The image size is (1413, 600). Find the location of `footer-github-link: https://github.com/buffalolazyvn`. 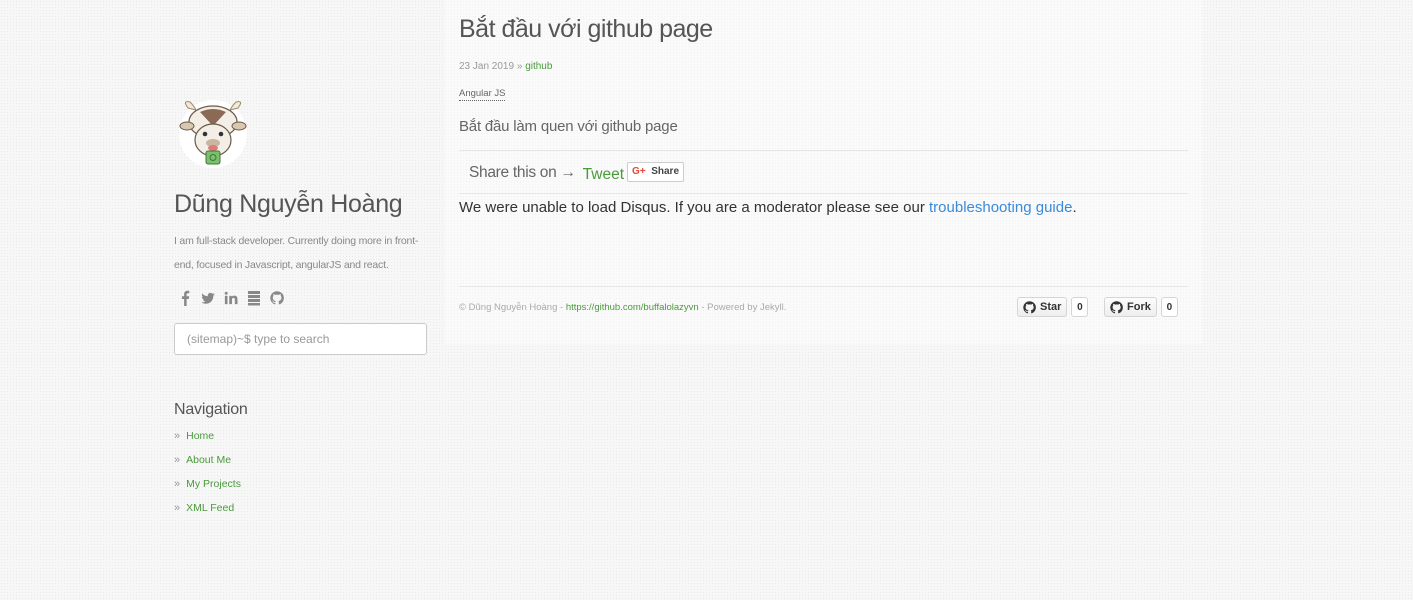

footer-github-link: https://github.com/buffalolazyvn is located at coordinates (632, 307).